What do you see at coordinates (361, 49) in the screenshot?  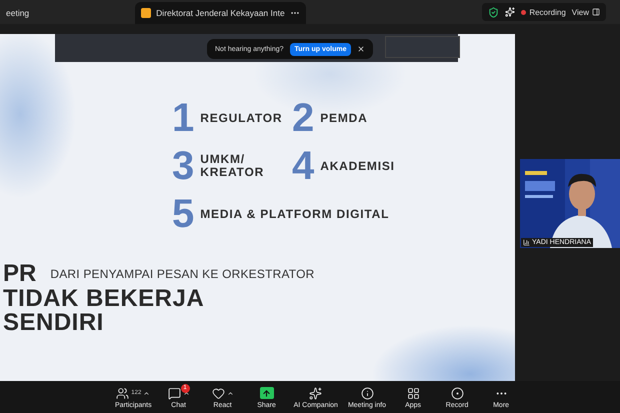 I see `close-icon` at bounding box center [361, 49].